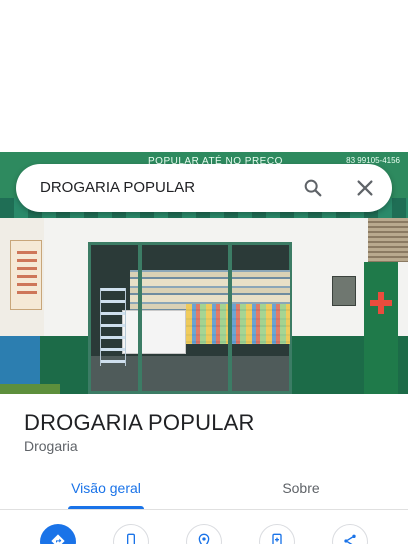  Describe the element at coordinates (388, 240) in the screenshot. I see `roof-tiles` at that location.